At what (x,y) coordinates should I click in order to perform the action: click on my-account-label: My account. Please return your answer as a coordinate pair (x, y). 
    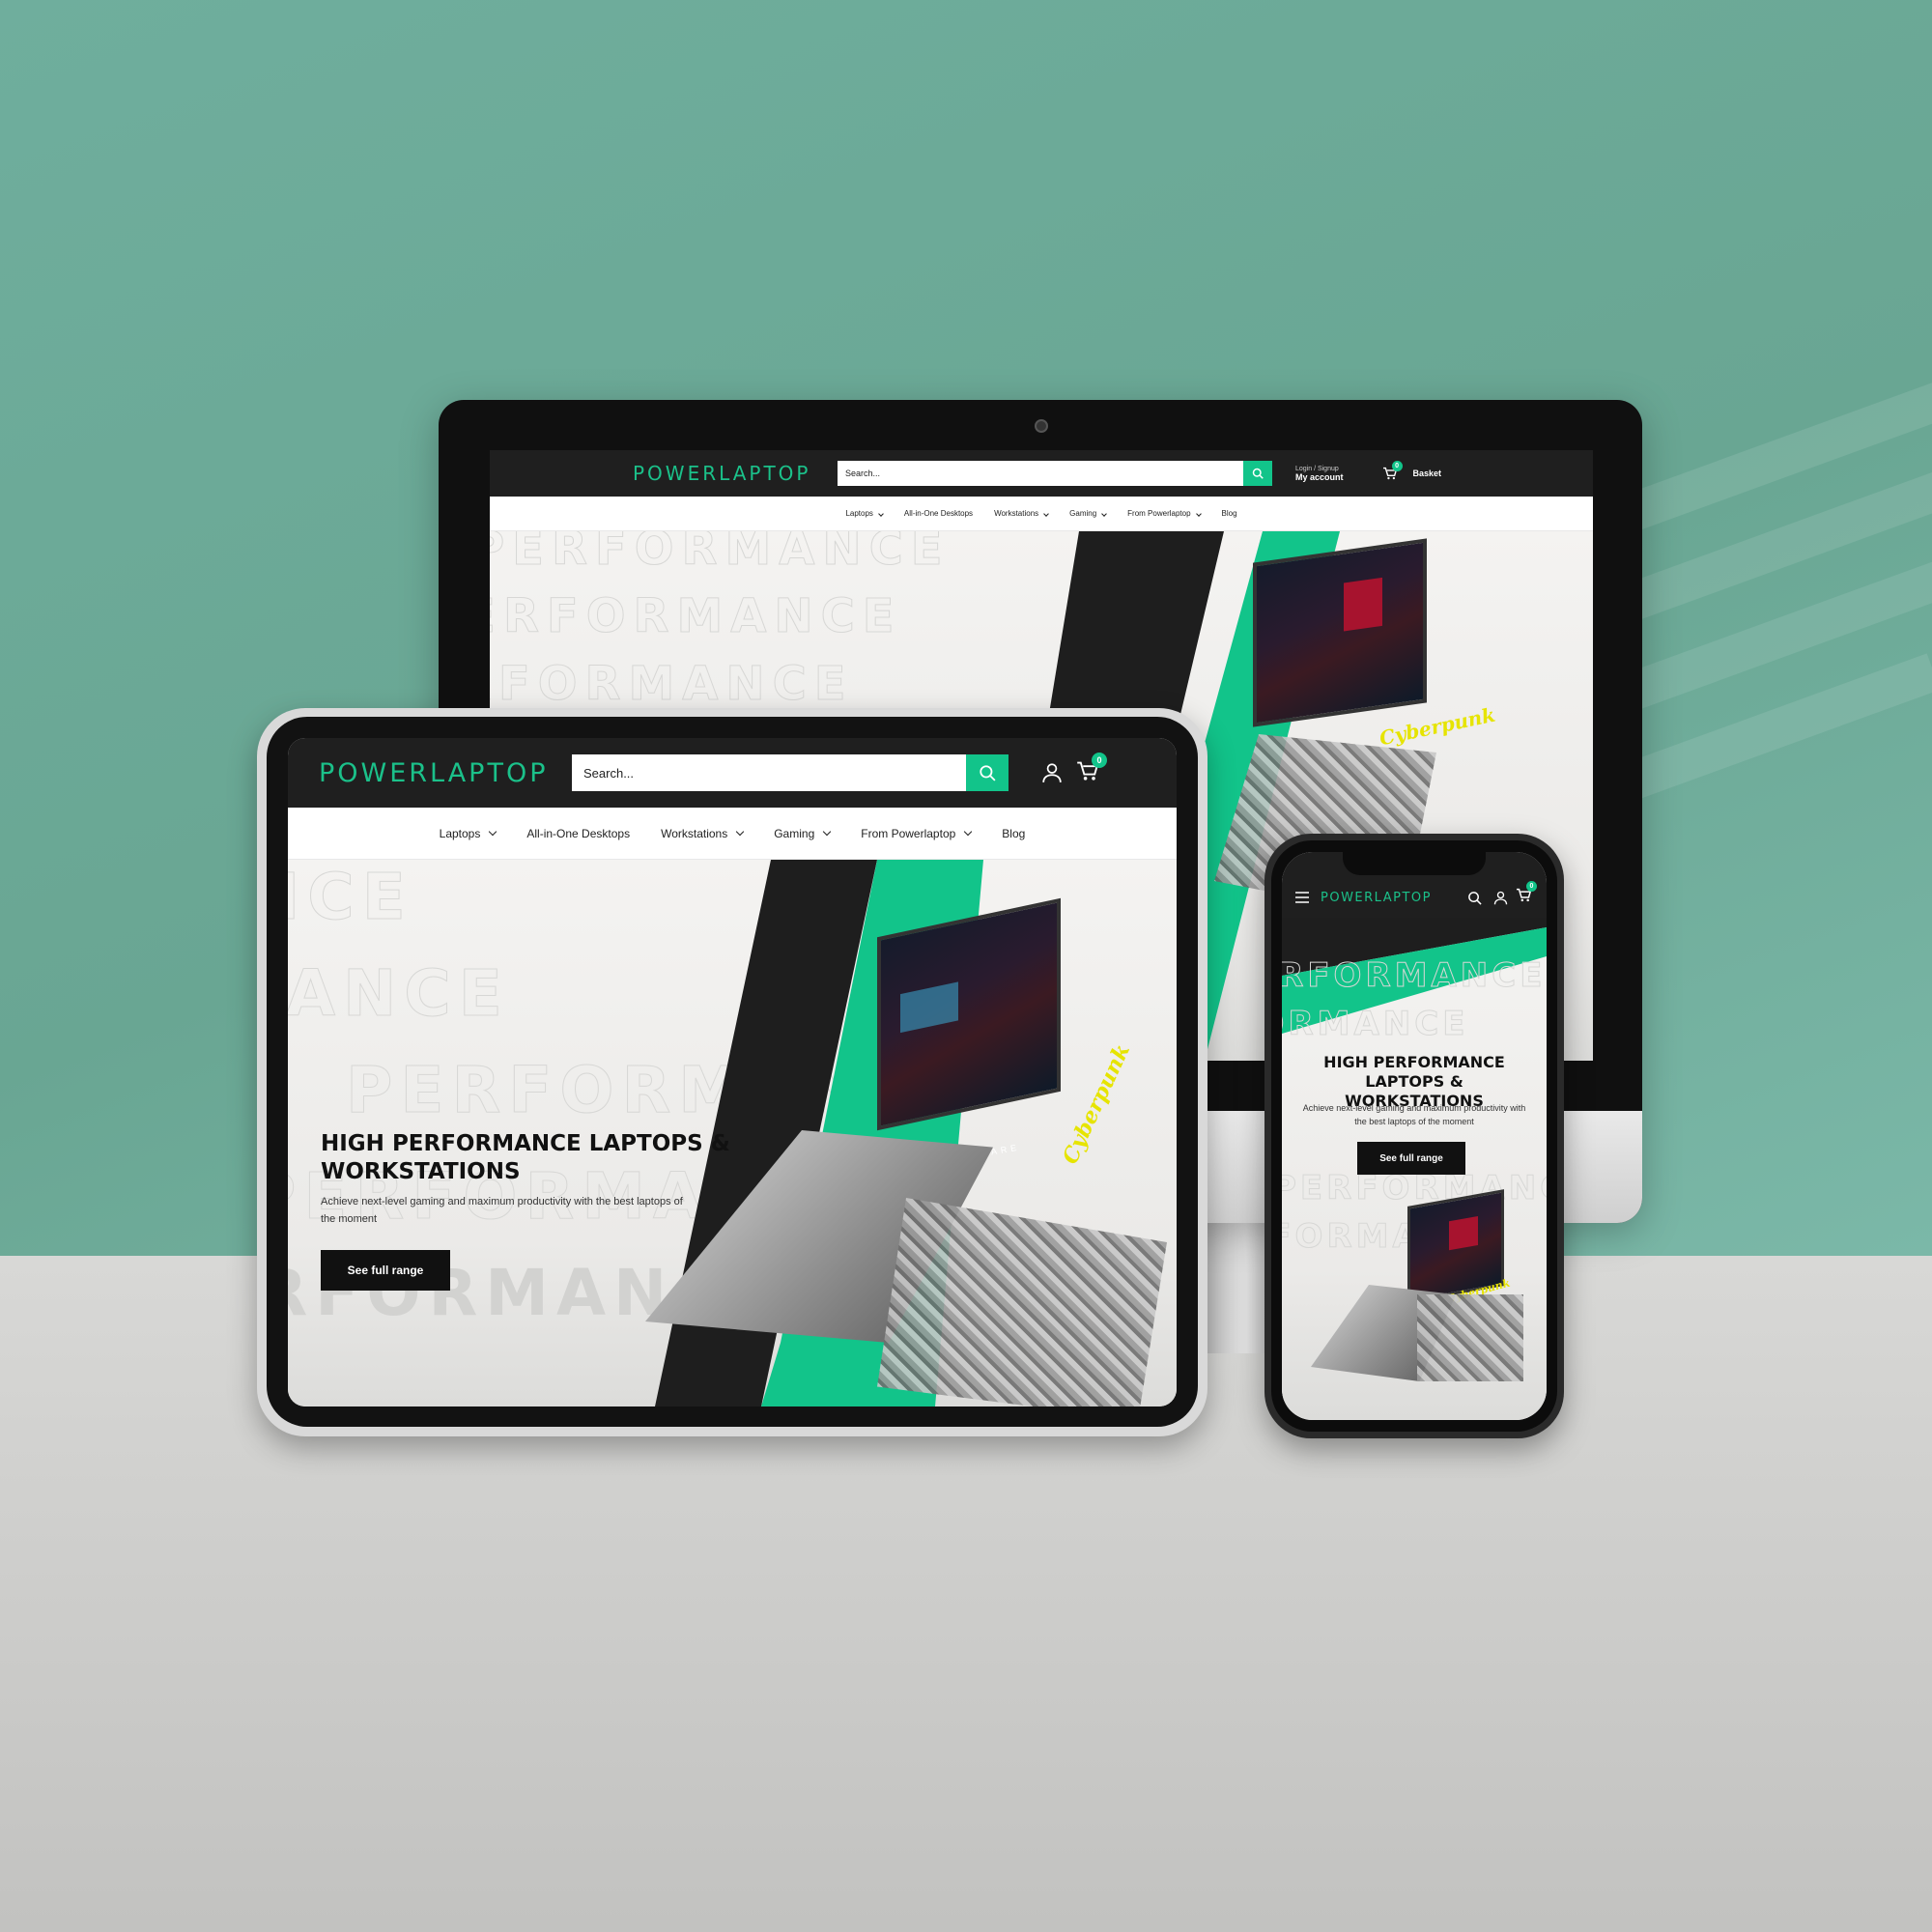
    Looking at the image, I should click on (1319, 476).